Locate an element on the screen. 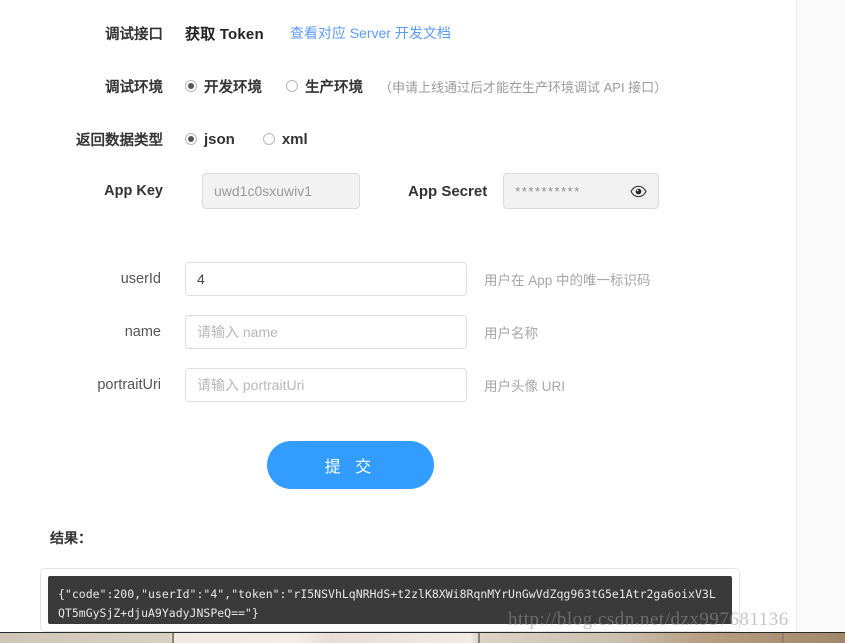 This screenshot has width=845, height=643. name-row: name 用户名称 is located at coordinates (398, 332).